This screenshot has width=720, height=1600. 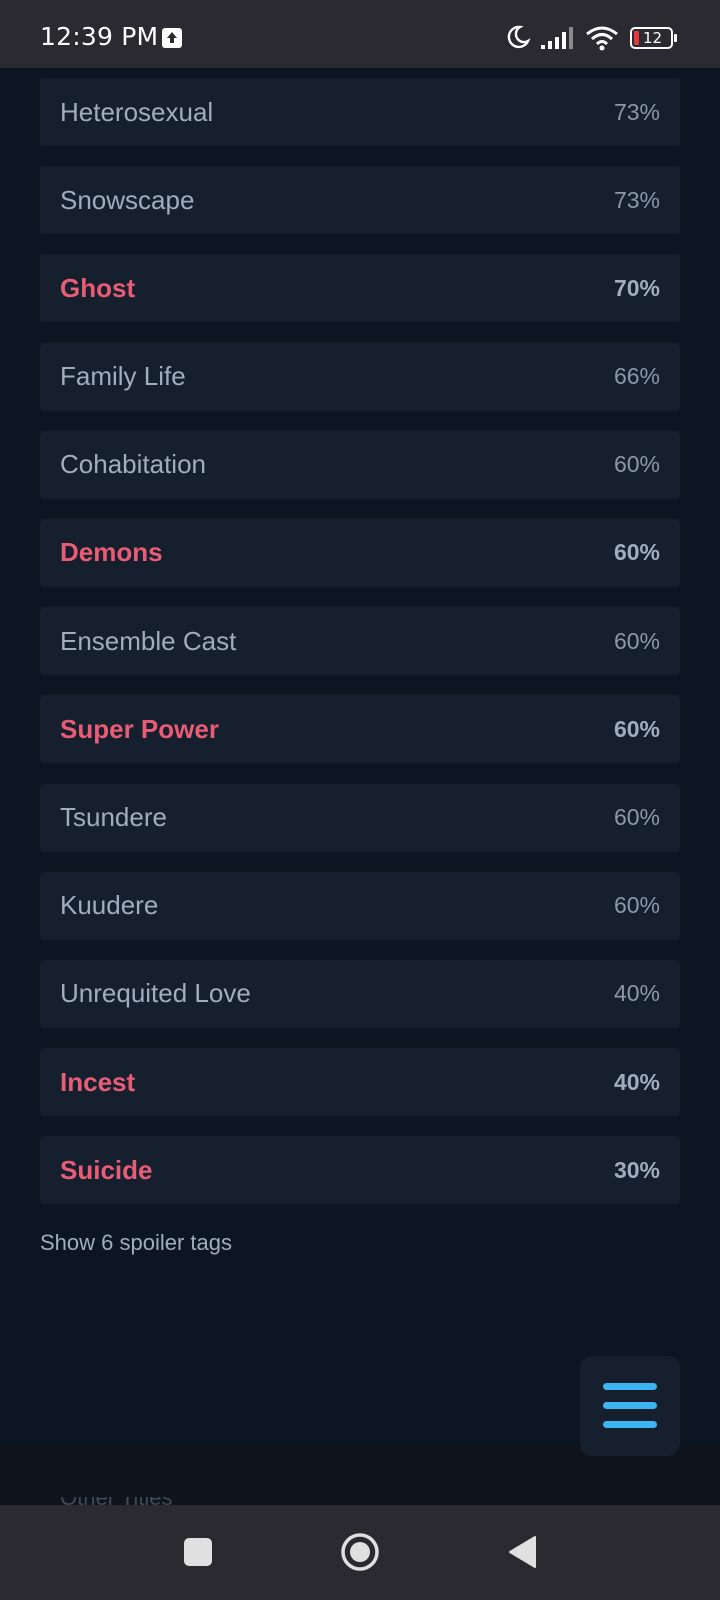 I want to click on navigation-bar, so click(x=360, y=1552).